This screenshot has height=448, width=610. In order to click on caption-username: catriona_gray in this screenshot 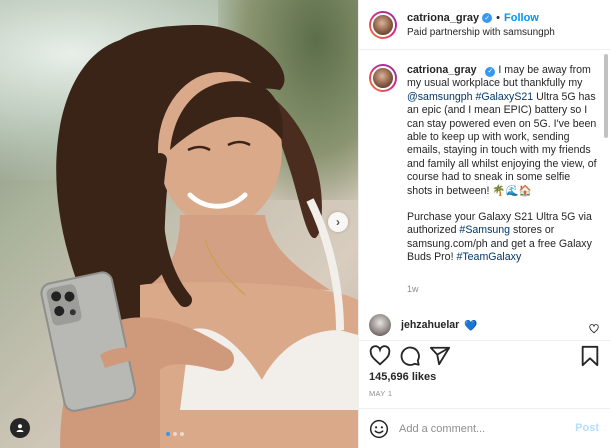, I will do `click(441, 70)`.